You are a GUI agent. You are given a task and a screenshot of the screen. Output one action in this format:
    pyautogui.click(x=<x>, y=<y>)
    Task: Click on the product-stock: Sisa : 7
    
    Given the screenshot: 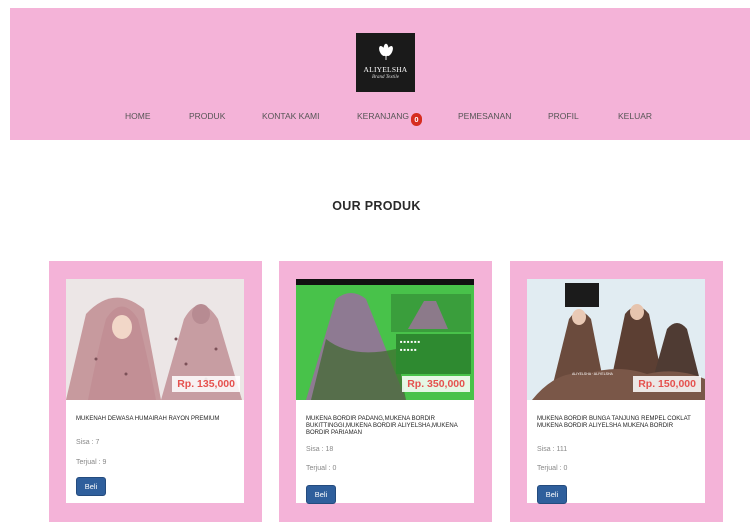 What is the action you would take?
    pyautogui.click(x=88, y=442)
    